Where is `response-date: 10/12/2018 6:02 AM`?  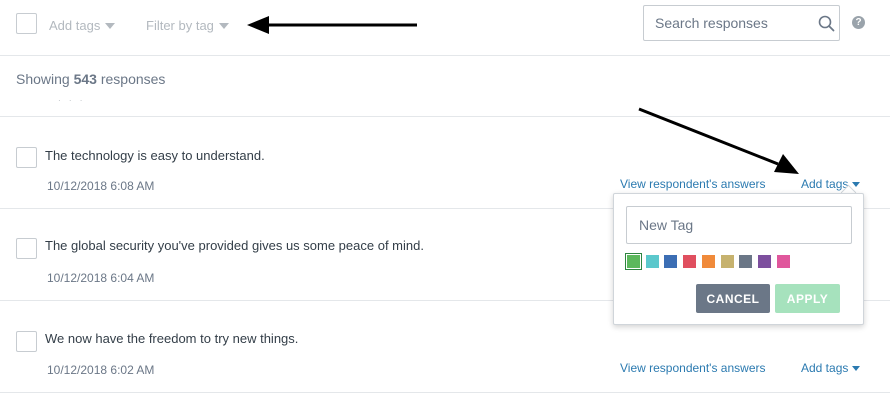
response-date: 10/12/2018 6:02 AM is located at coordinates (101, 370).